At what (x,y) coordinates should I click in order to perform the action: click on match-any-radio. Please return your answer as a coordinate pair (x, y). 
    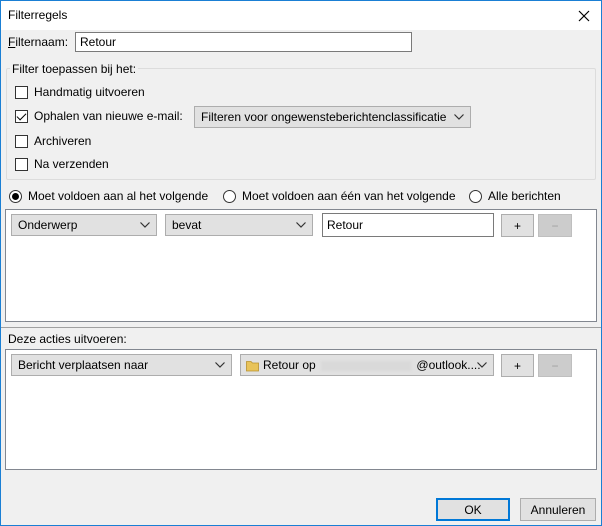
    Looking at the image, I should click on (229, 196).